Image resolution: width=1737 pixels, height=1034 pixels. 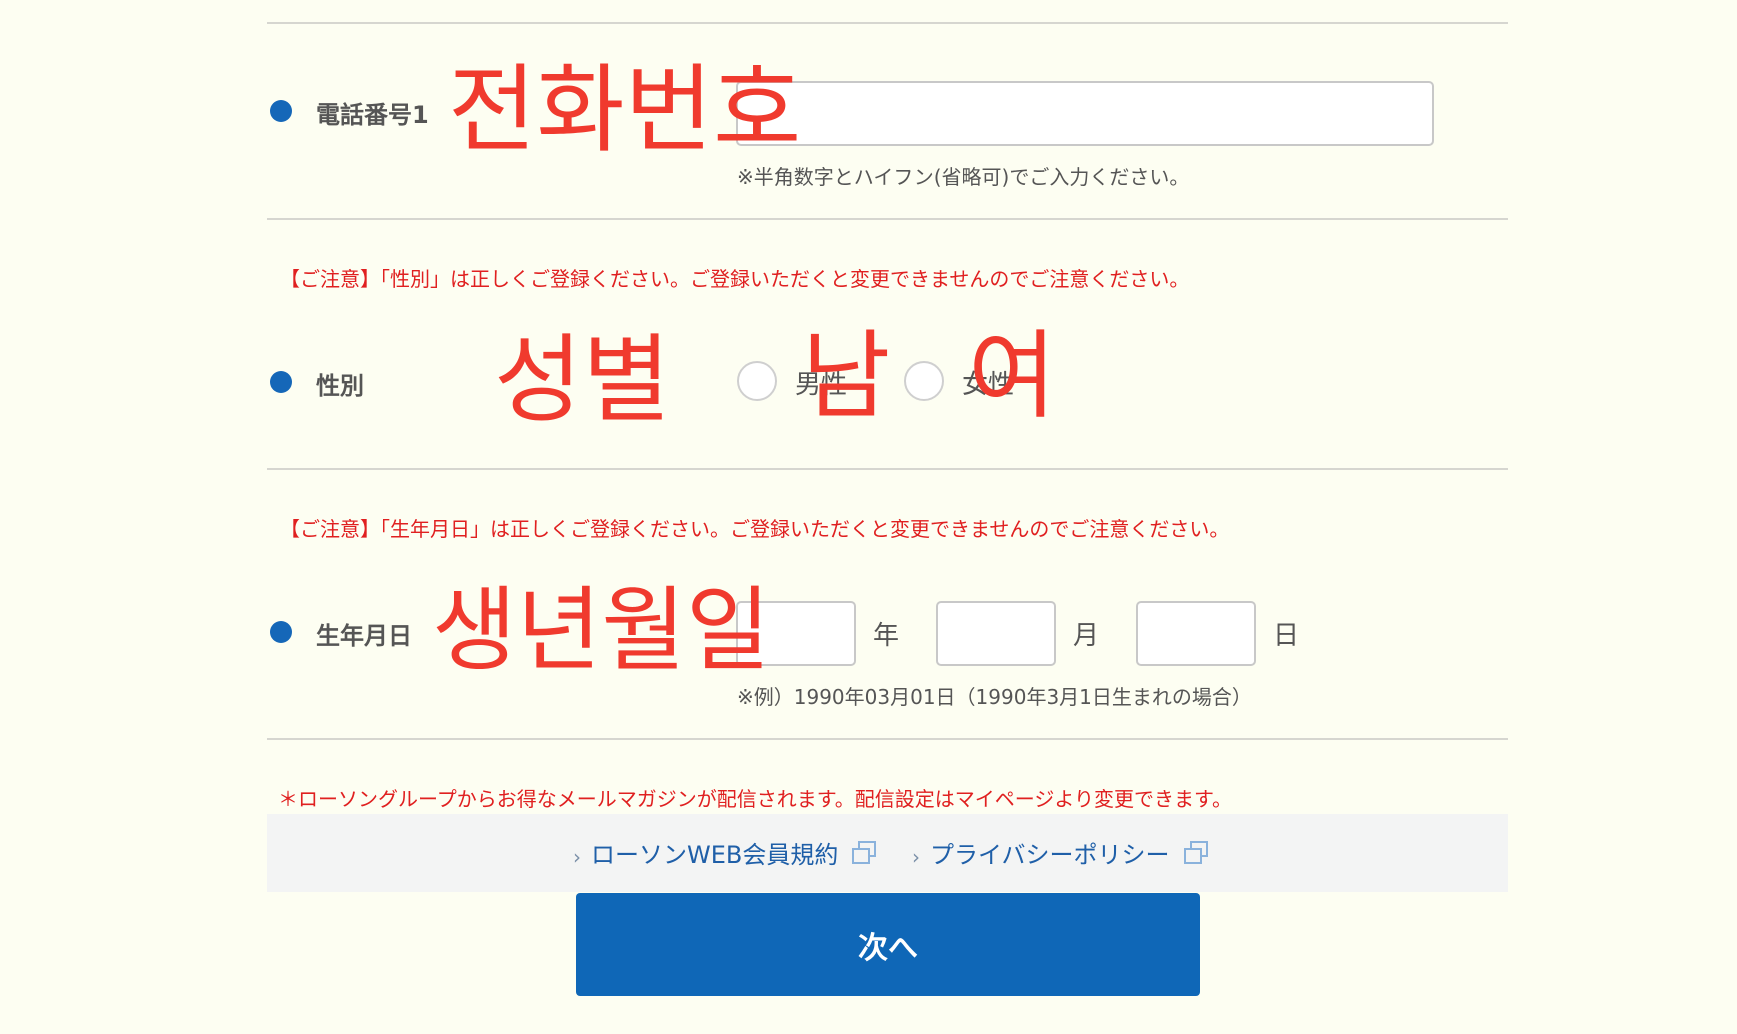 What do you see at coordinates (1286, 636) in the screenshot?
I see `day-unit: 日` at bounding box center [1286, 636].